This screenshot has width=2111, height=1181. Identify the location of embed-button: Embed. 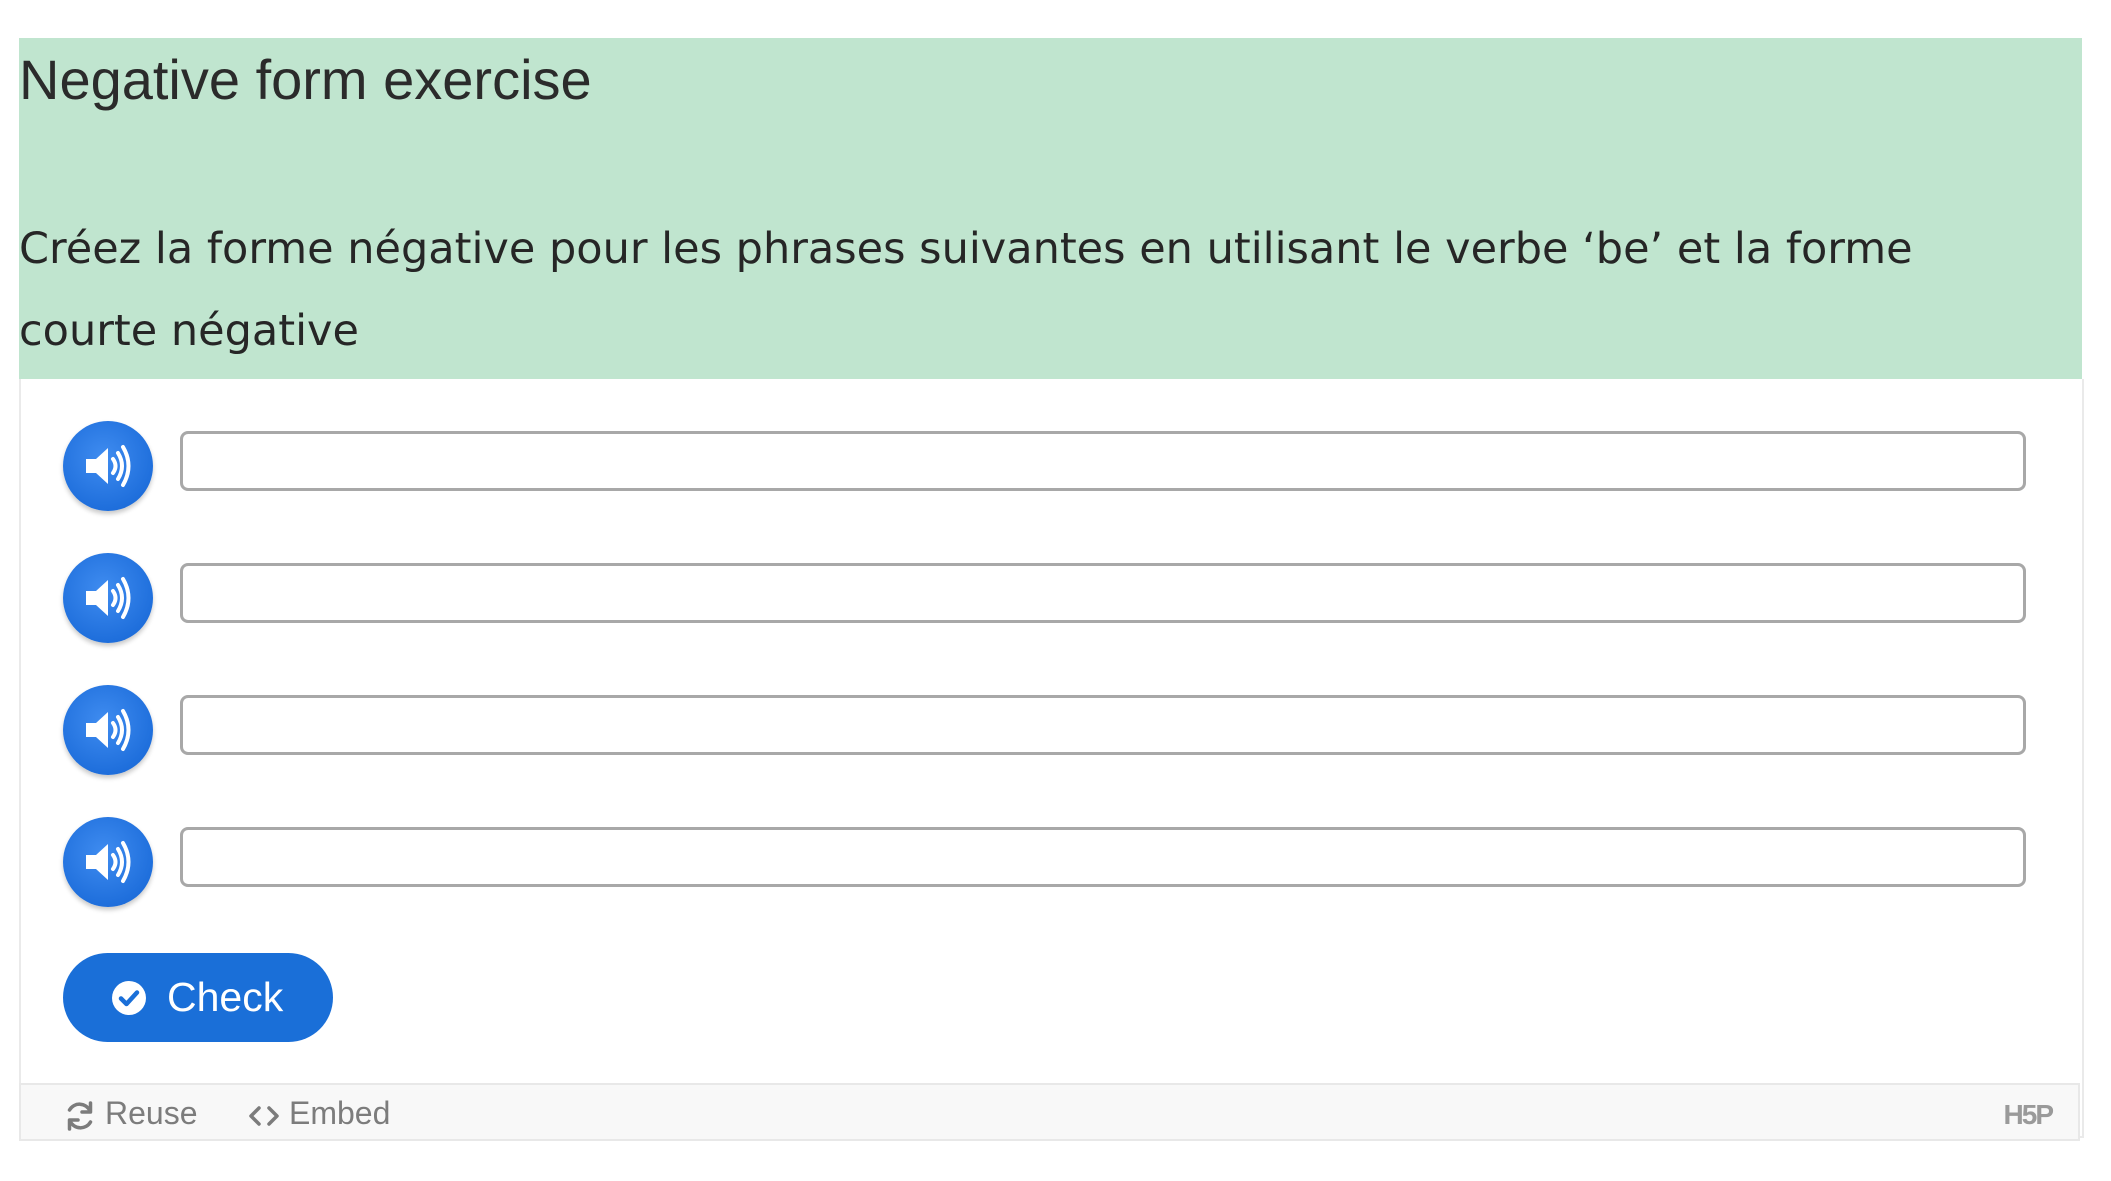
(318, 1113).